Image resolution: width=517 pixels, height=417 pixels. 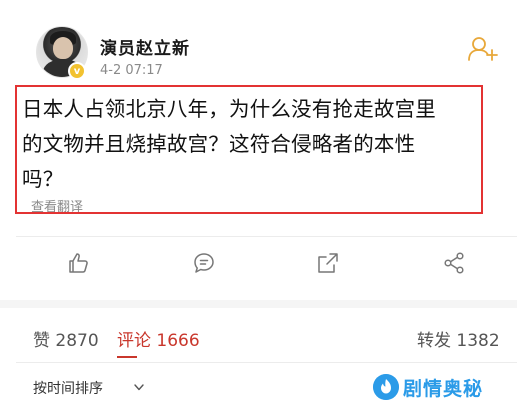 What do you see at coordinates (127, 357) in the screenshot?
I see `active-tab-indicator` at bounding box center [127, 357].